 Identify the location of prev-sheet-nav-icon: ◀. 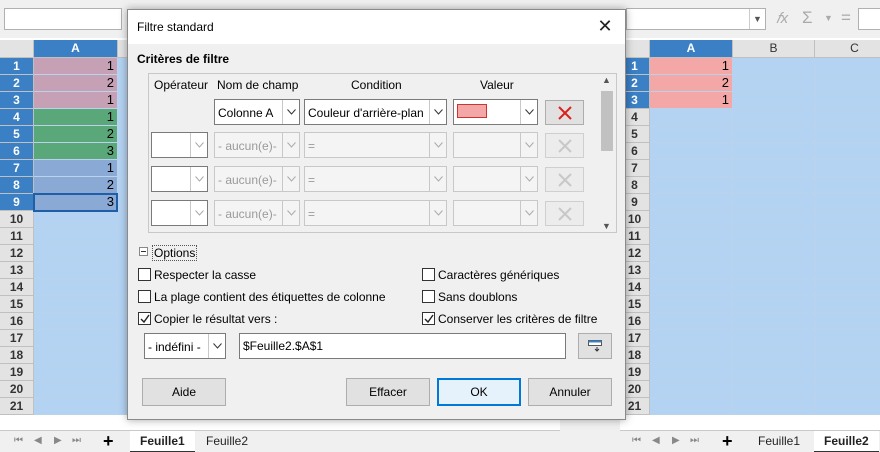
(38, 440).